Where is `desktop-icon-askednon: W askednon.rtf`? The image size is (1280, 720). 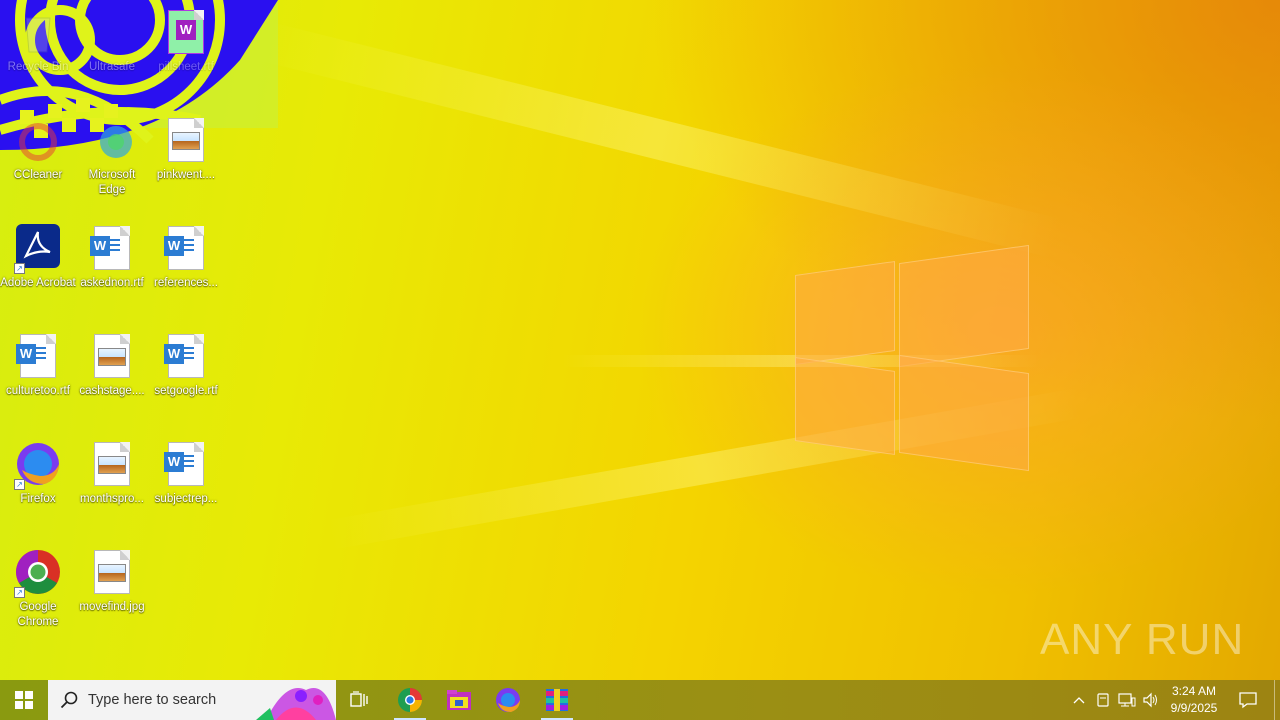 desktop-icon-askednon: W askednon.rtf is located at coordinates (112, 257).